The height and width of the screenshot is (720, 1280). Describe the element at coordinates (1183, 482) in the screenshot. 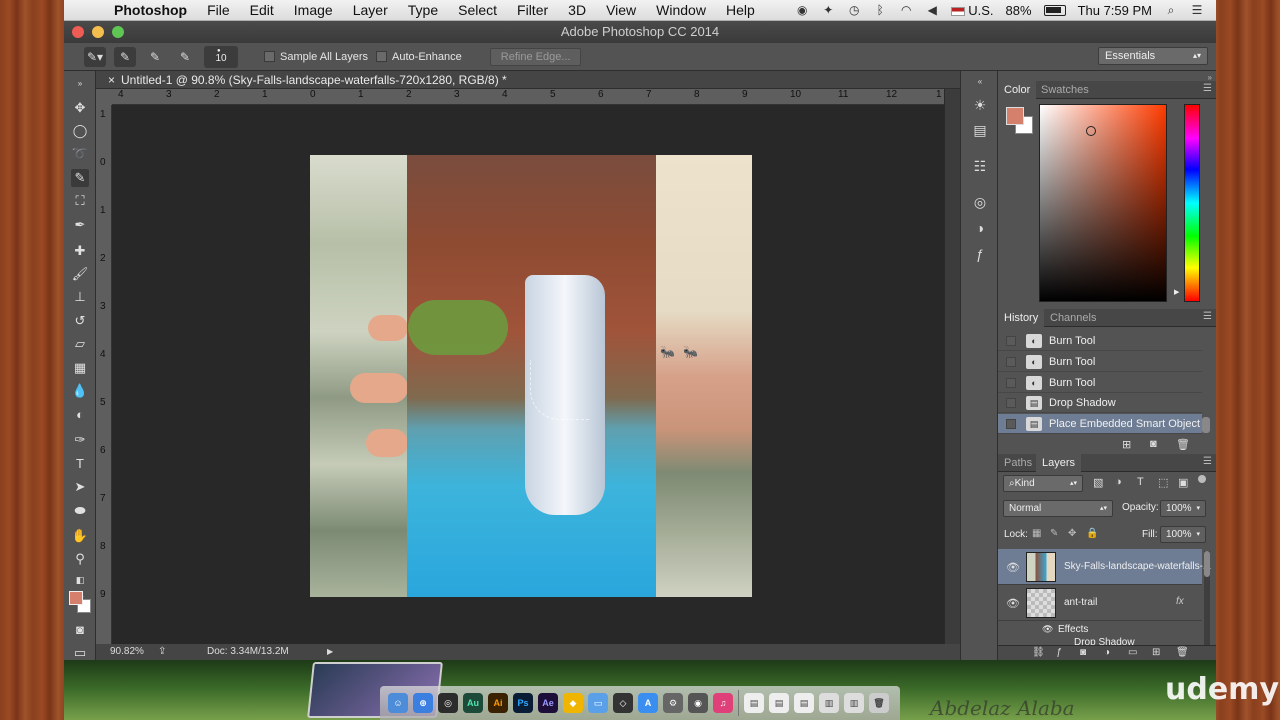

I see `filter-smart-object-icon: ▣` at that location.